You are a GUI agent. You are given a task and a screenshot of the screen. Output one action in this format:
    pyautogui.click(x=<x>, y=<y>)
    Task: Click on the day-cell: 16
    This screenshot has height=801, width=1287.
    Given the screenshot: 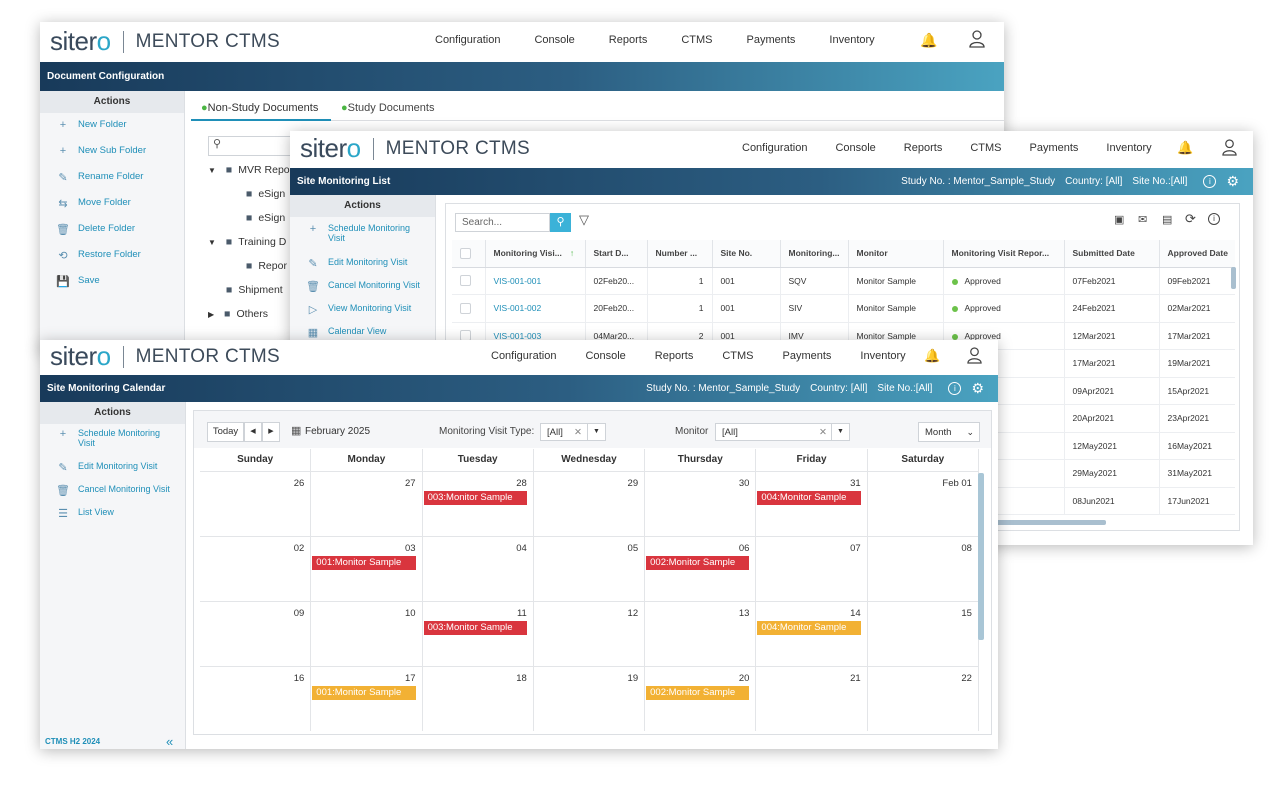 What is the action you would take?
    pyautogui.click(x=256, y=699)
    